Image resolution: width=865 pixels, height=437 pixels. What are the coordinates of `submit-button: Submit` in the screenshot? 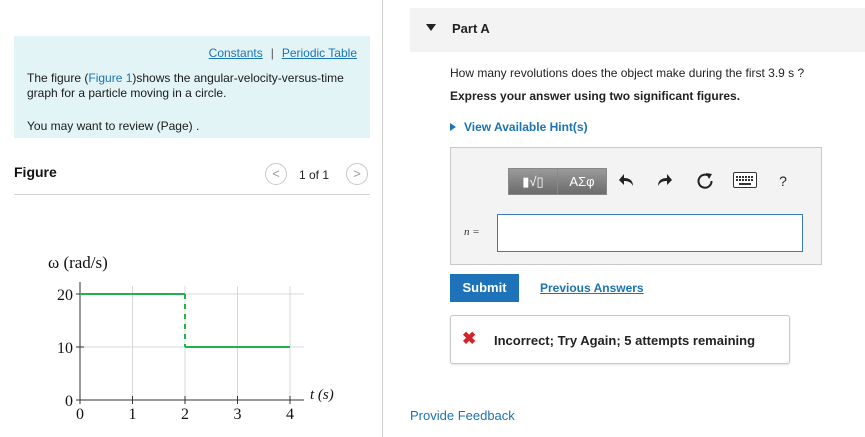 It's located at (484, 288).